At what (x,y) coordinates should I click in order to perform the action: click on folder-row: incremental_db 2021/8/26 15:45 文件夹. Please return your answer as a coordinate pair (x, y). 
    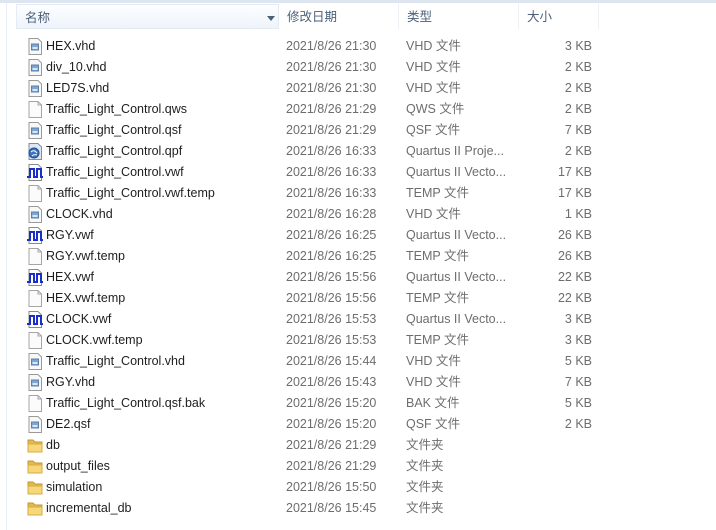
    Looking at the image, I should click on (310, 508).